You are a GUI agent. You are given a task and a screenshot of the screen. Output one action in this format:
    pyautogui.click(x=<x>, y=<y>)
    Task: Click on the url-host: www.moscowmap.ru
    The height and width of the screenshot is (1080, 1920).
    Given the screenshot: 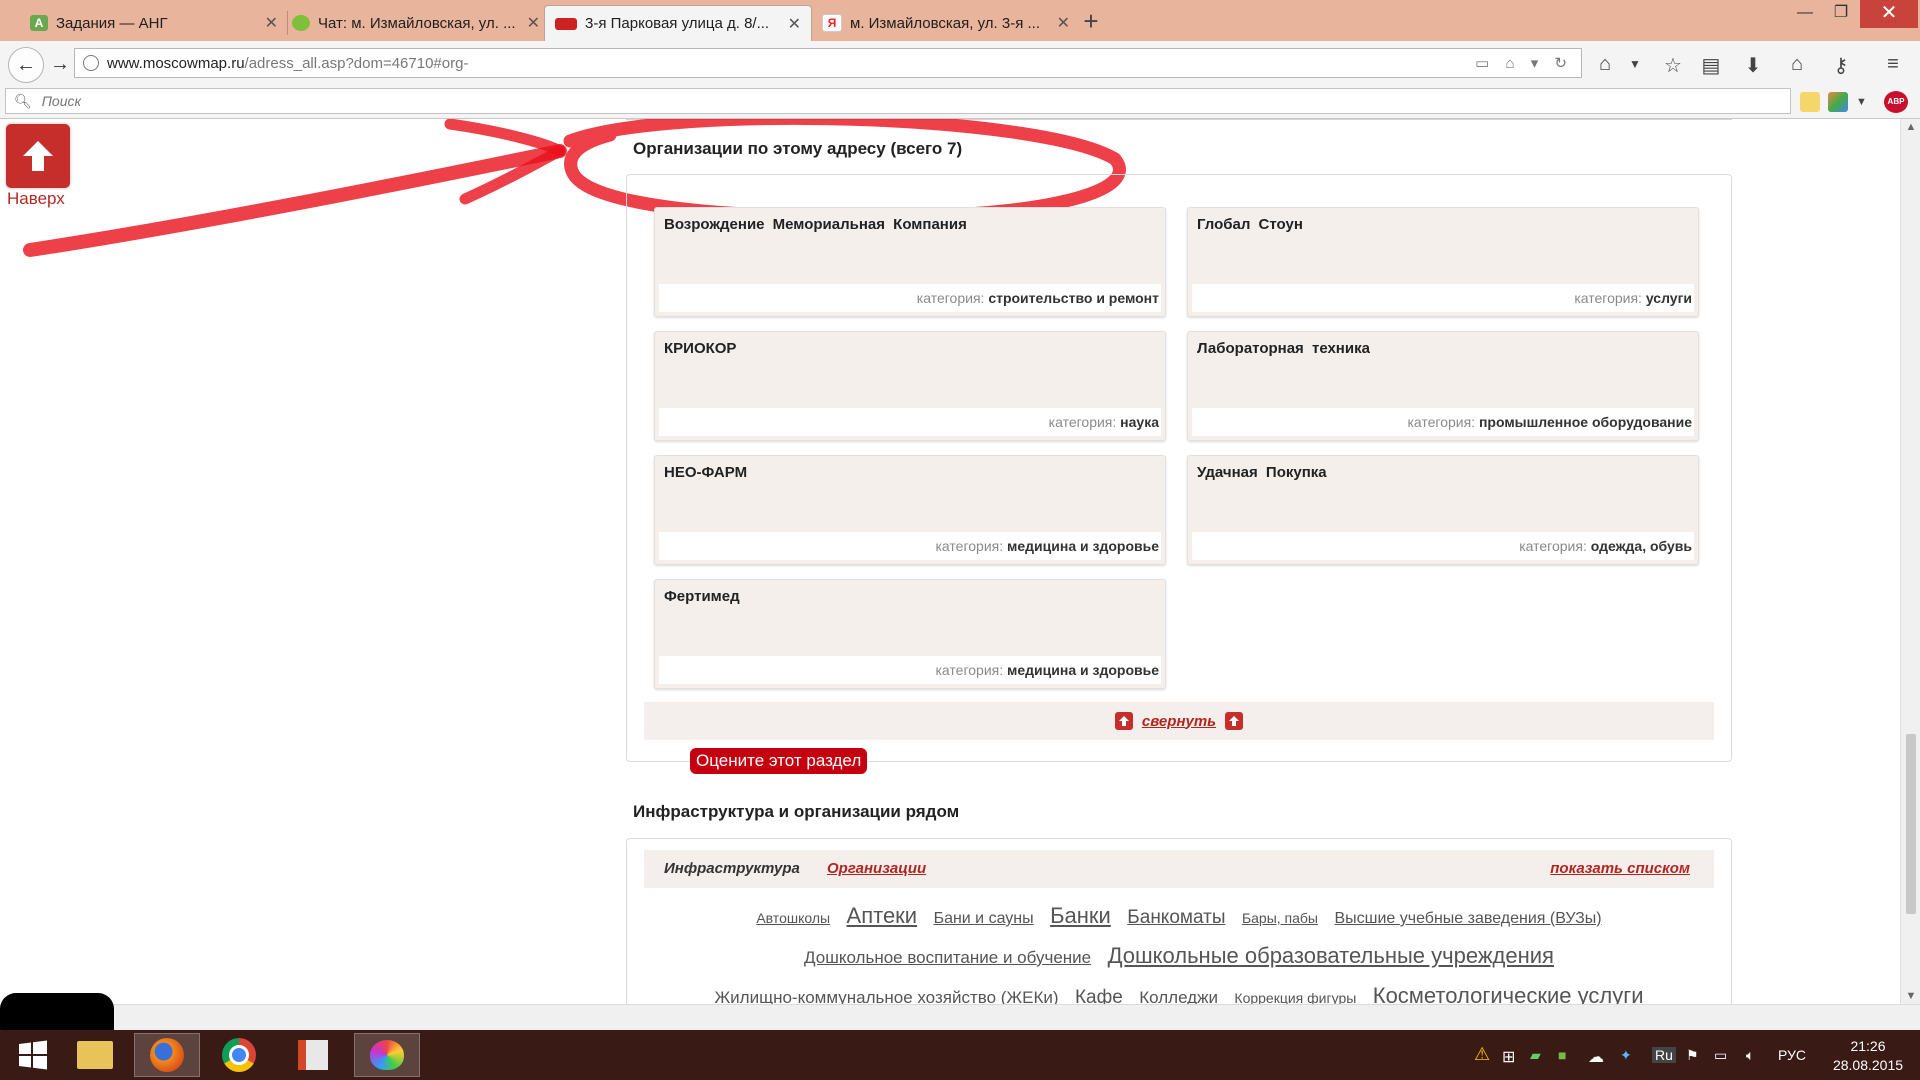 What is the action you would take?
    pyautogui.click(x=176, y=63)
    